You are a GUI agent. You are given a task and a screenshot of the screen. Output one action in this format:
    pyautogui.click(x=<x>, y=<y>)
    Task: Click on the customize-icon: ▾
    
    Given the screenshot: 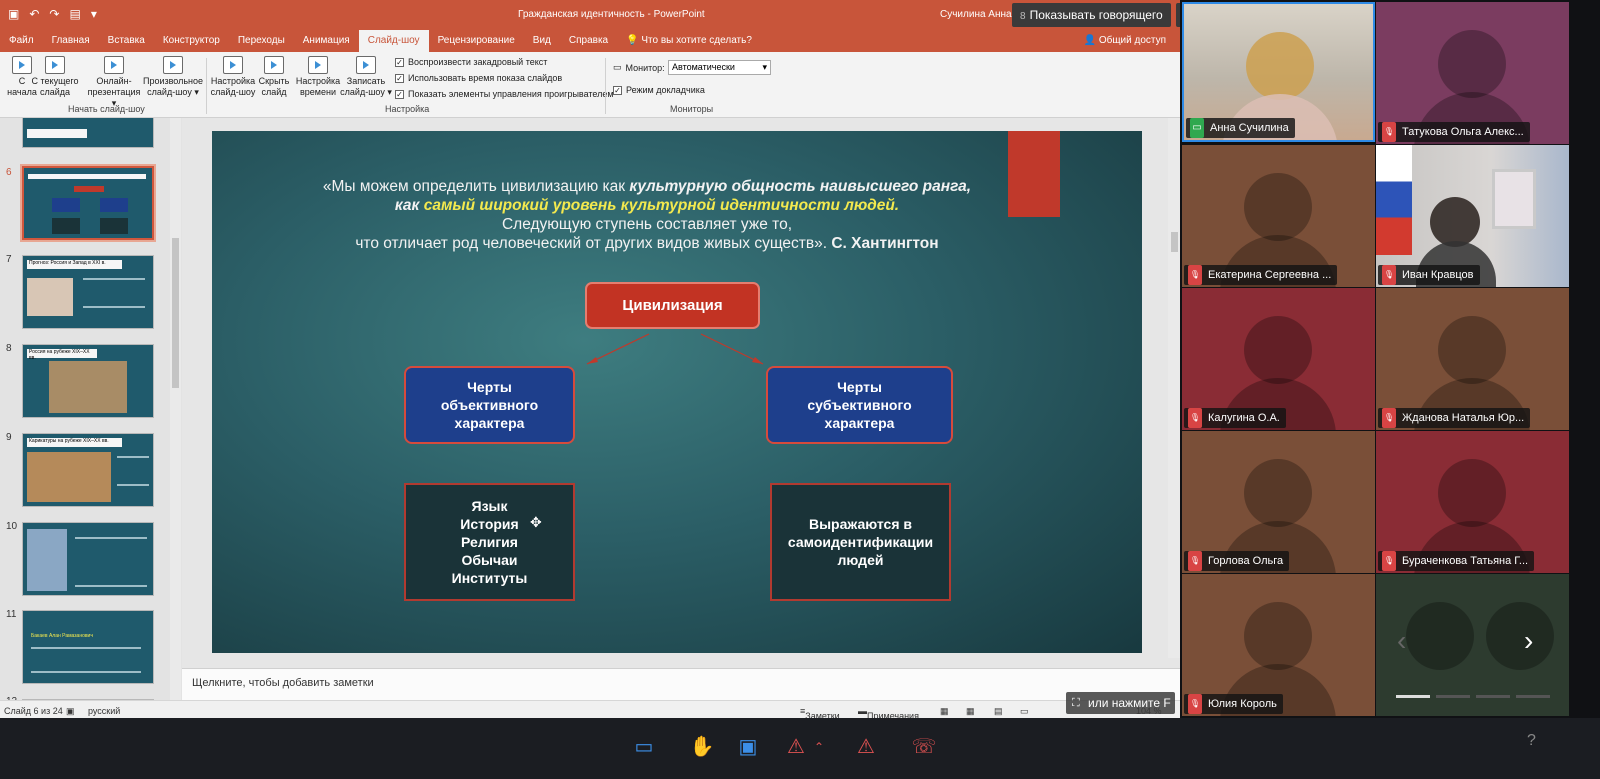 What is the action you would take?
    pyautogui.click(x=94, y=14)
    